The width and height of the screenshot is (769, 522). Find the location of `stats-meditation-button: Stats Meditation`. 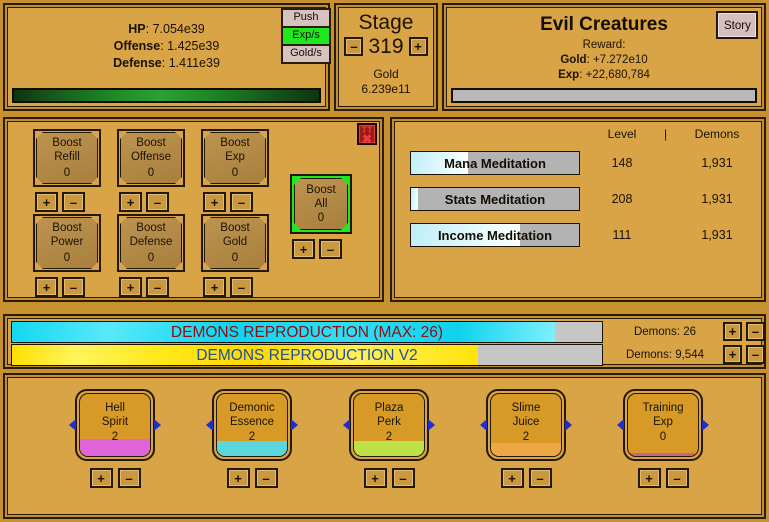

stats-meditation-button: Stats Meditation is located at coordinates (495, 199).